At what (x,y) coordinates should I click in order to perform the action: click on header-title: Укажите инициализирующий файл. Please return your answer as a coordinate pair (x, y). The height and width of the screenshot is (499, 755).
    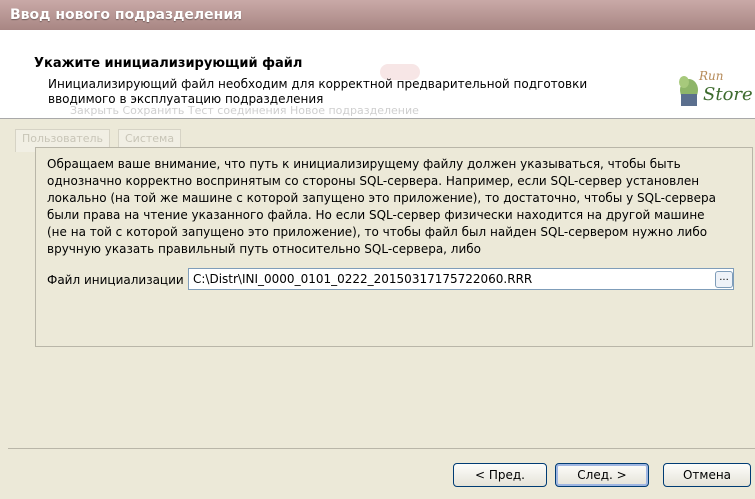
    Looking at the image, I should click on (168, 63).